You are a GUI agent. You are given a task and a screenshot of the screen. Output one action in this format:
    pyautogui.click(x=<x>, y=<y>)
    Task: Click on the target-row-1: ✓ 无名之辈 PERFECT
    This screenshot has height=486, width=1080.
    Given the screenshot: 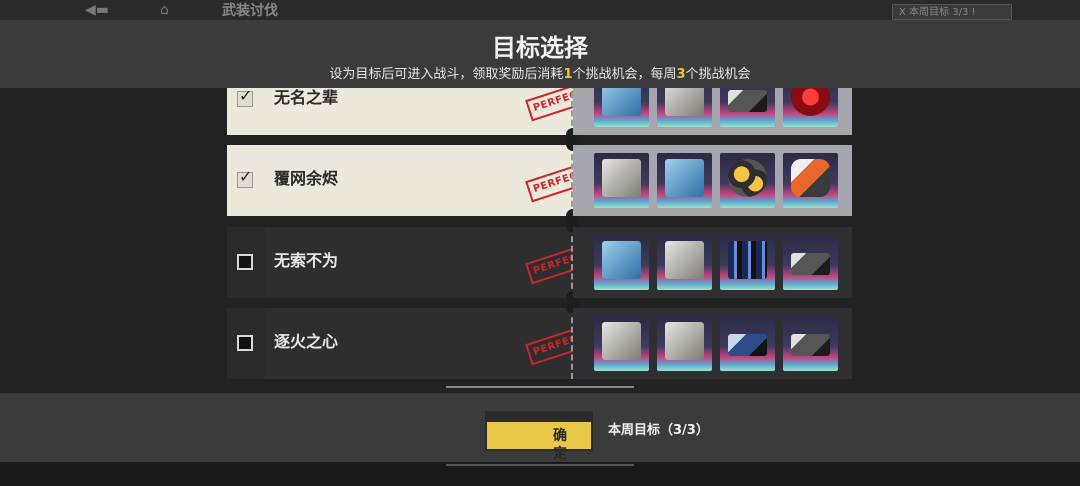 What is the action you would take?
    pyautogui.click(x=539, y=115)
    